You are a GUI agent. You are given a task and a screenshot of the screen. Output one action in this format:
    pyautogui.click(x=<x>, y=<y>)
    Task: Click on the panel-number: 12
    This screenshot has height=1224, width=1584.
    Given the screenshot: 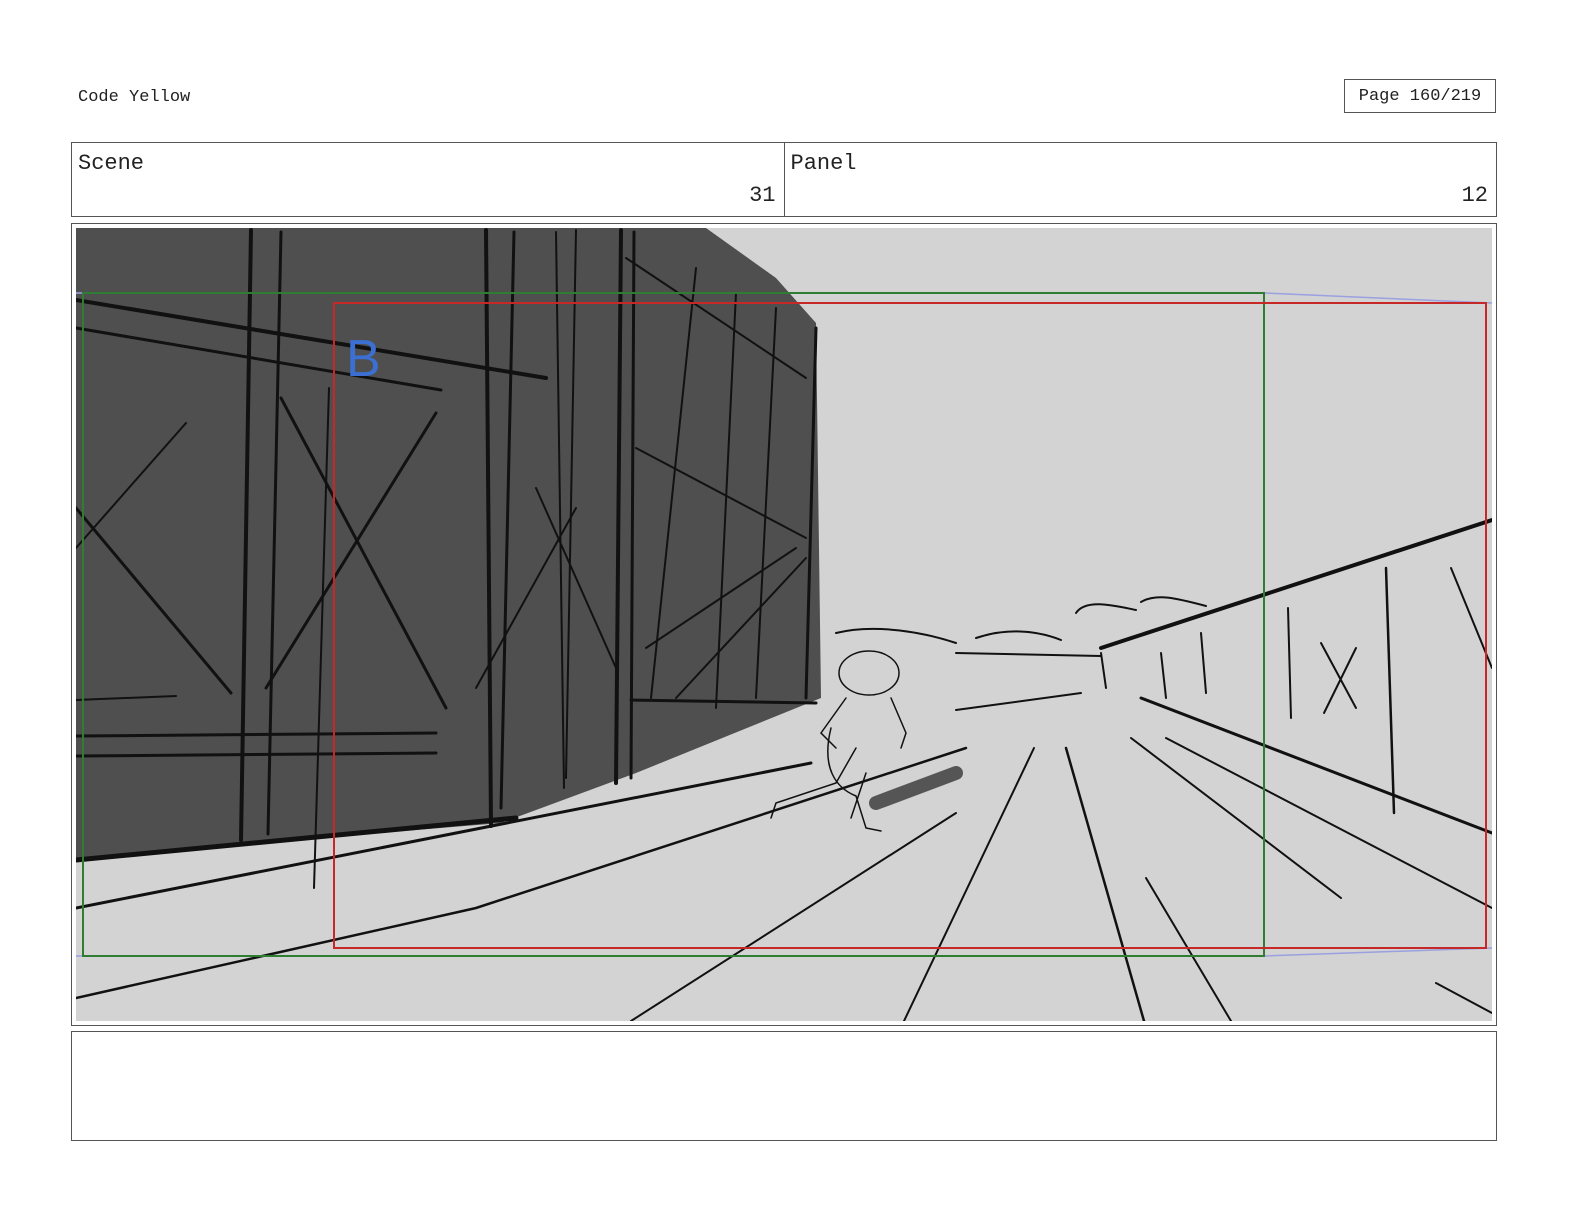 What is the action you would take?
    pyautogui.click(x=1474, y=195)
    